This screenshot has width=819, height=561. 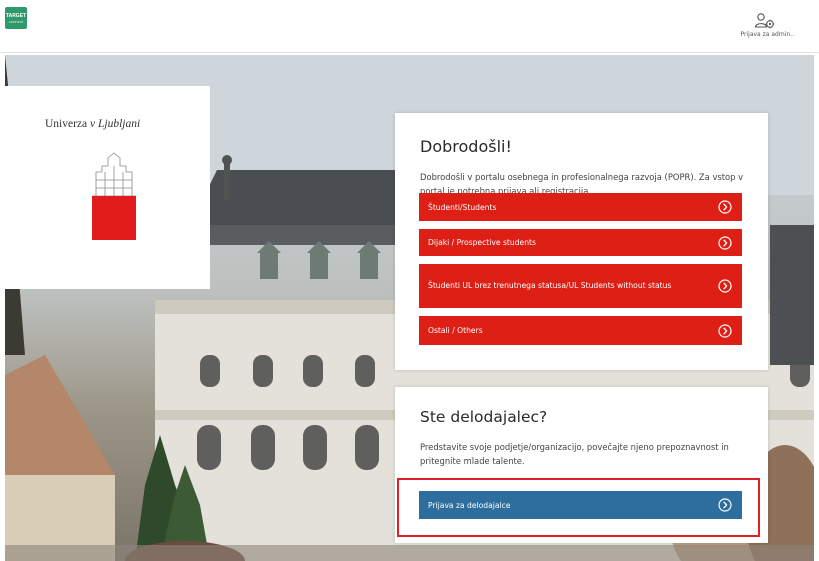 I want to click on university-name-part2: v Ljubljani, so click(x=115, y=124).